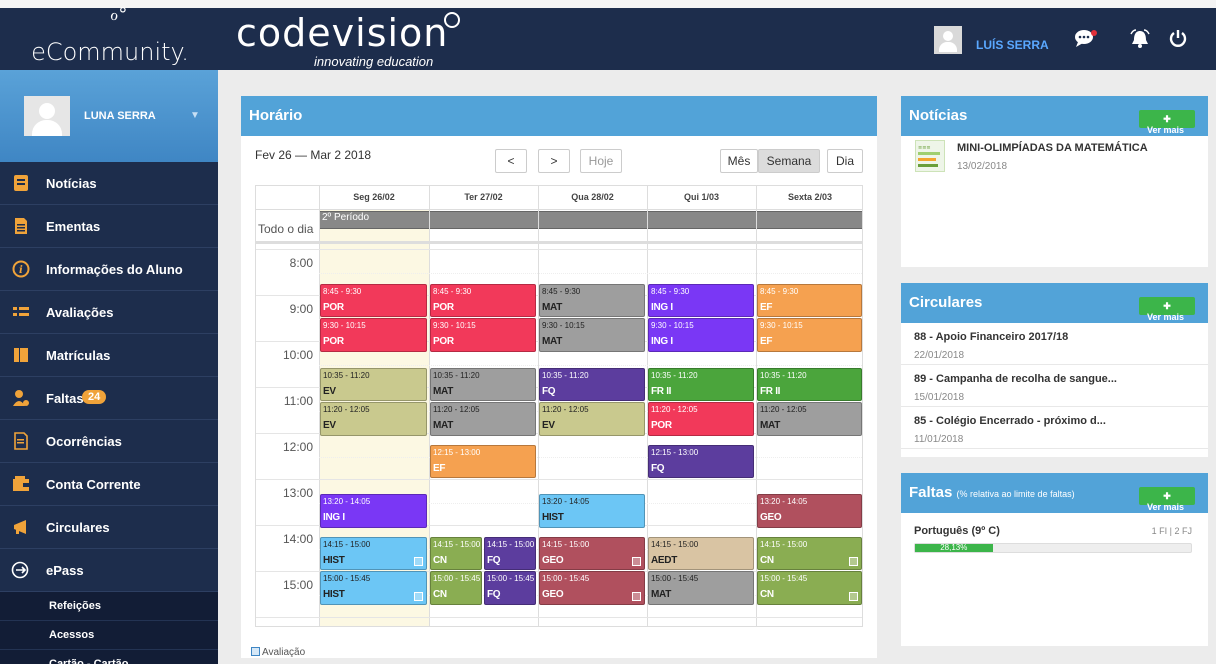  What do you see at coordinates (1167, 309) in the screenshot?
I see `circulars-more-button: ✚ Ver mais` at bounding box center [1167, 309].